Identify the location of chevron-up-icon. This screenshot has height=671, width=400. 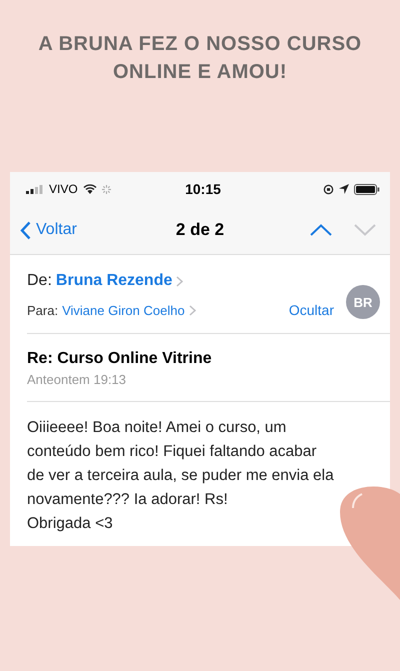
(321, 230).